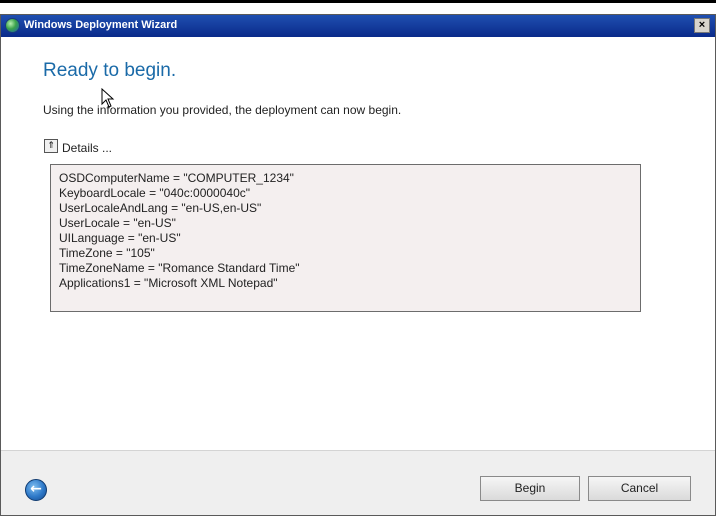 The image size is (716, 516). I want to click on details-line: OSDComputerName = "COMPUTER_1234", so click(176, 178).